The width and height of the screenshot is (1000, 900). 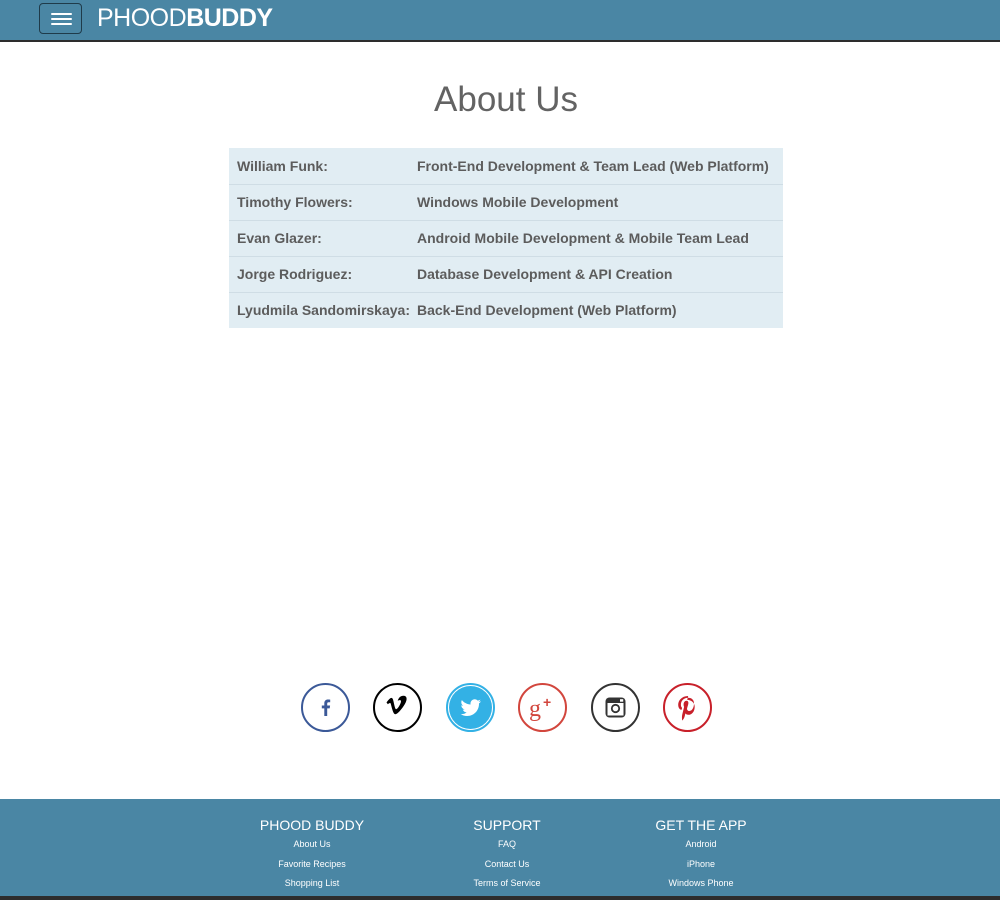 I want to click on google-plus-icon: g +, so click(x=540, y=708).